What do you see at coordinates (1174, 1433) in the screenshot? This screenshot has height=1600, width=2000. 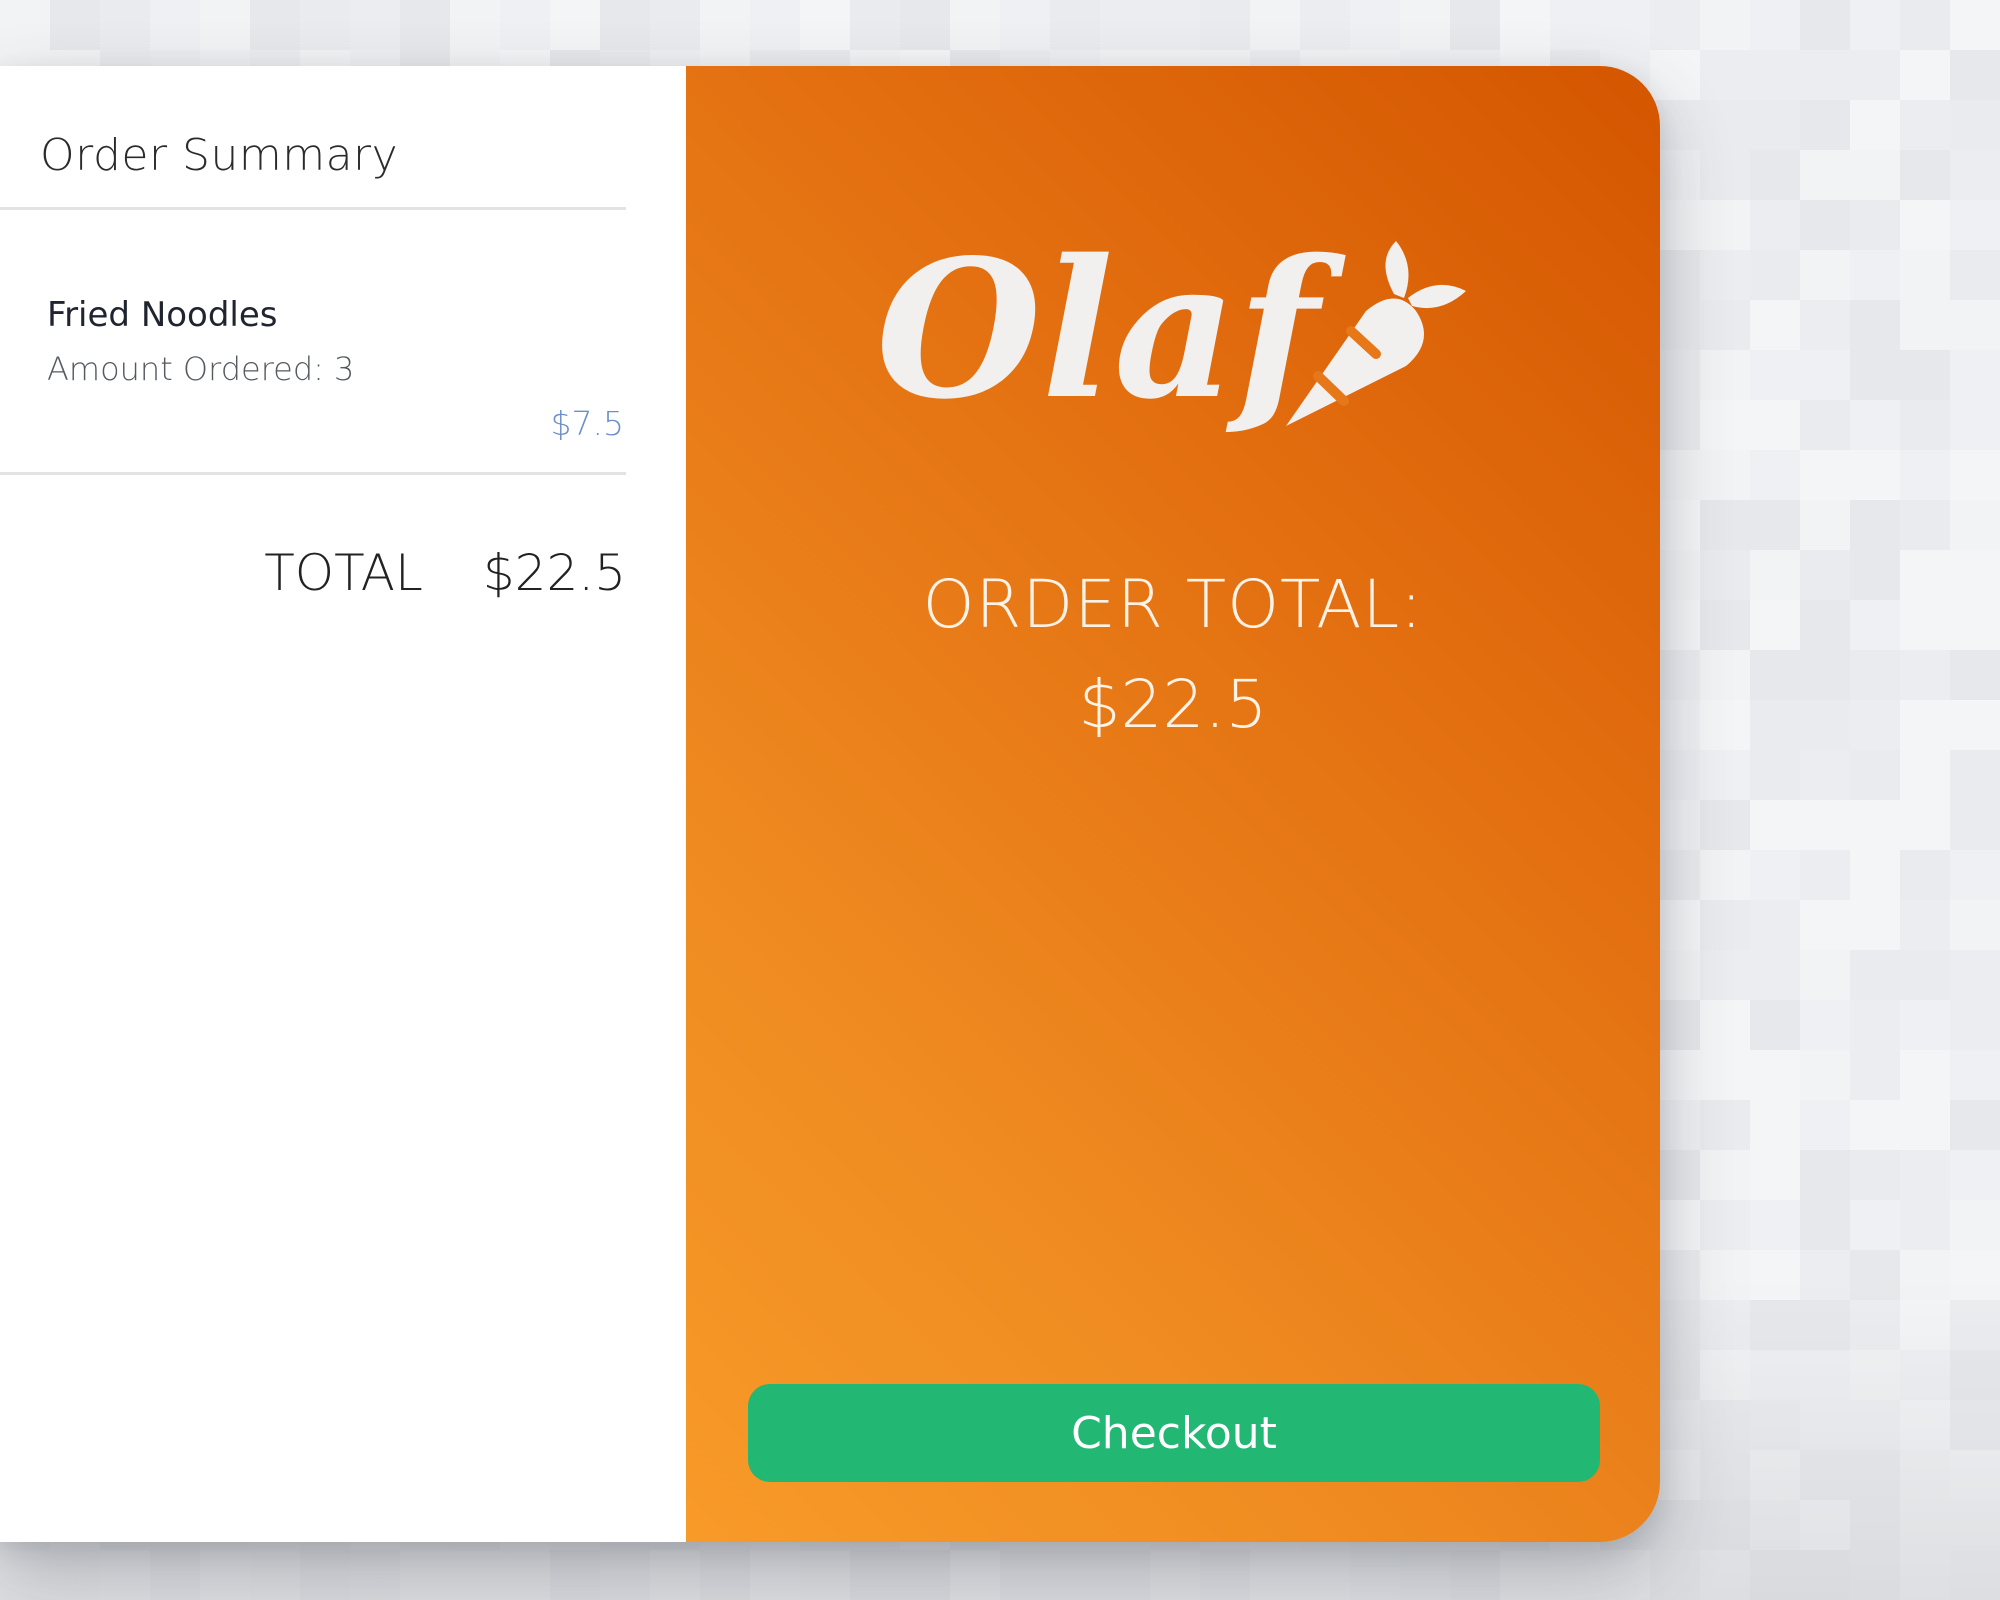 I see `checkout-button: Checkout` at bounding box center [1174, 1433].